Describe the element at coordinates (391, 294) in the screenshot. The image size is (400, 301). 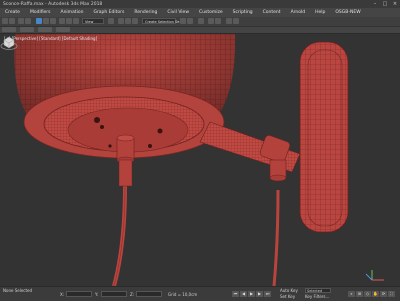
I see `maximize-viewport-icon: ⛶` at that location.